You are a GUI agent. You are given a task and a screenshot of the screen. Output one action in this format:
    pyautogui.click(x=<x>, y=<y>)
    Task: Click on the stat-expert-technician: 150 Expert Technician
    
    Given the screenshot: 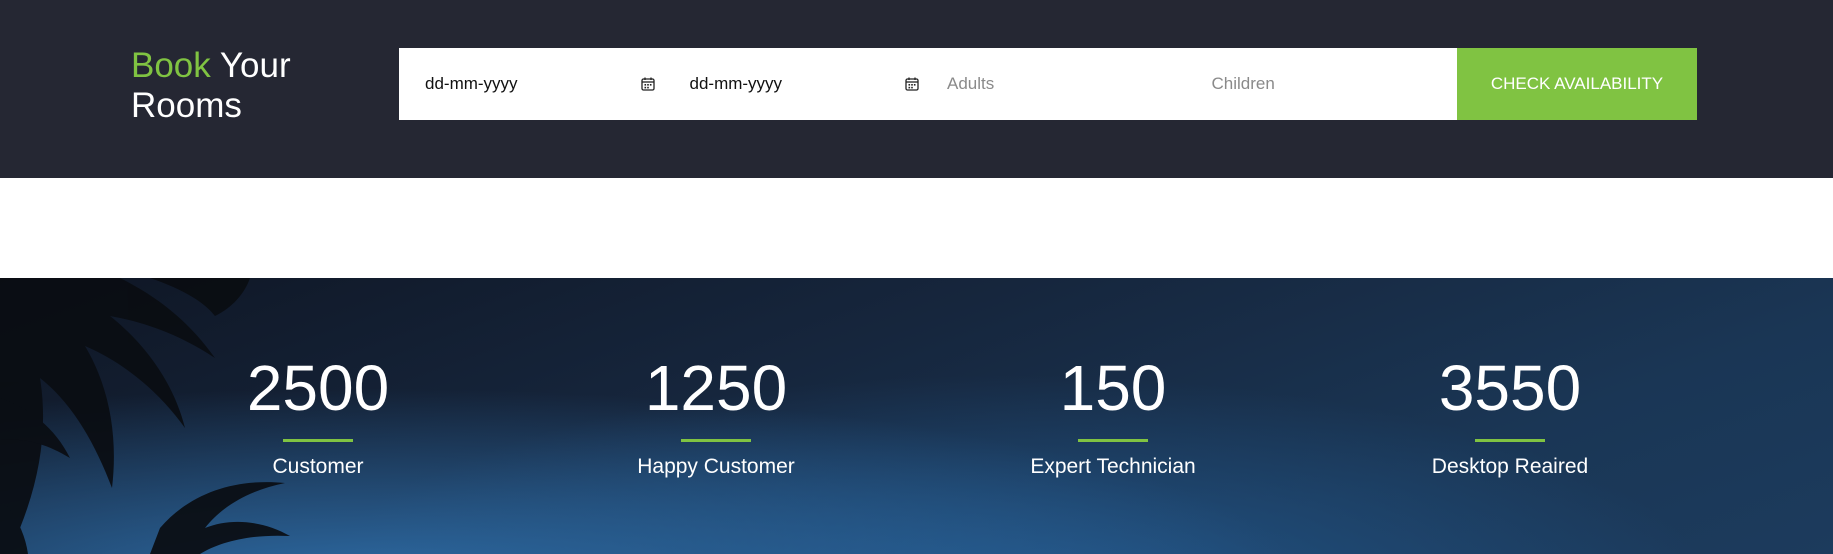 What is the action you would take?
    pyautogui.click(x=1113, y=378)
    